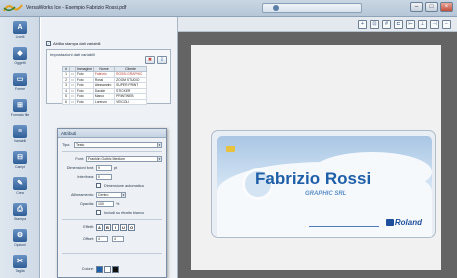 This screenshot has height=278, width=457. Describe the element at coordinates (48, 43) in the screenshot. I see `enable-variable-print-checkbox: ✓` at that location.